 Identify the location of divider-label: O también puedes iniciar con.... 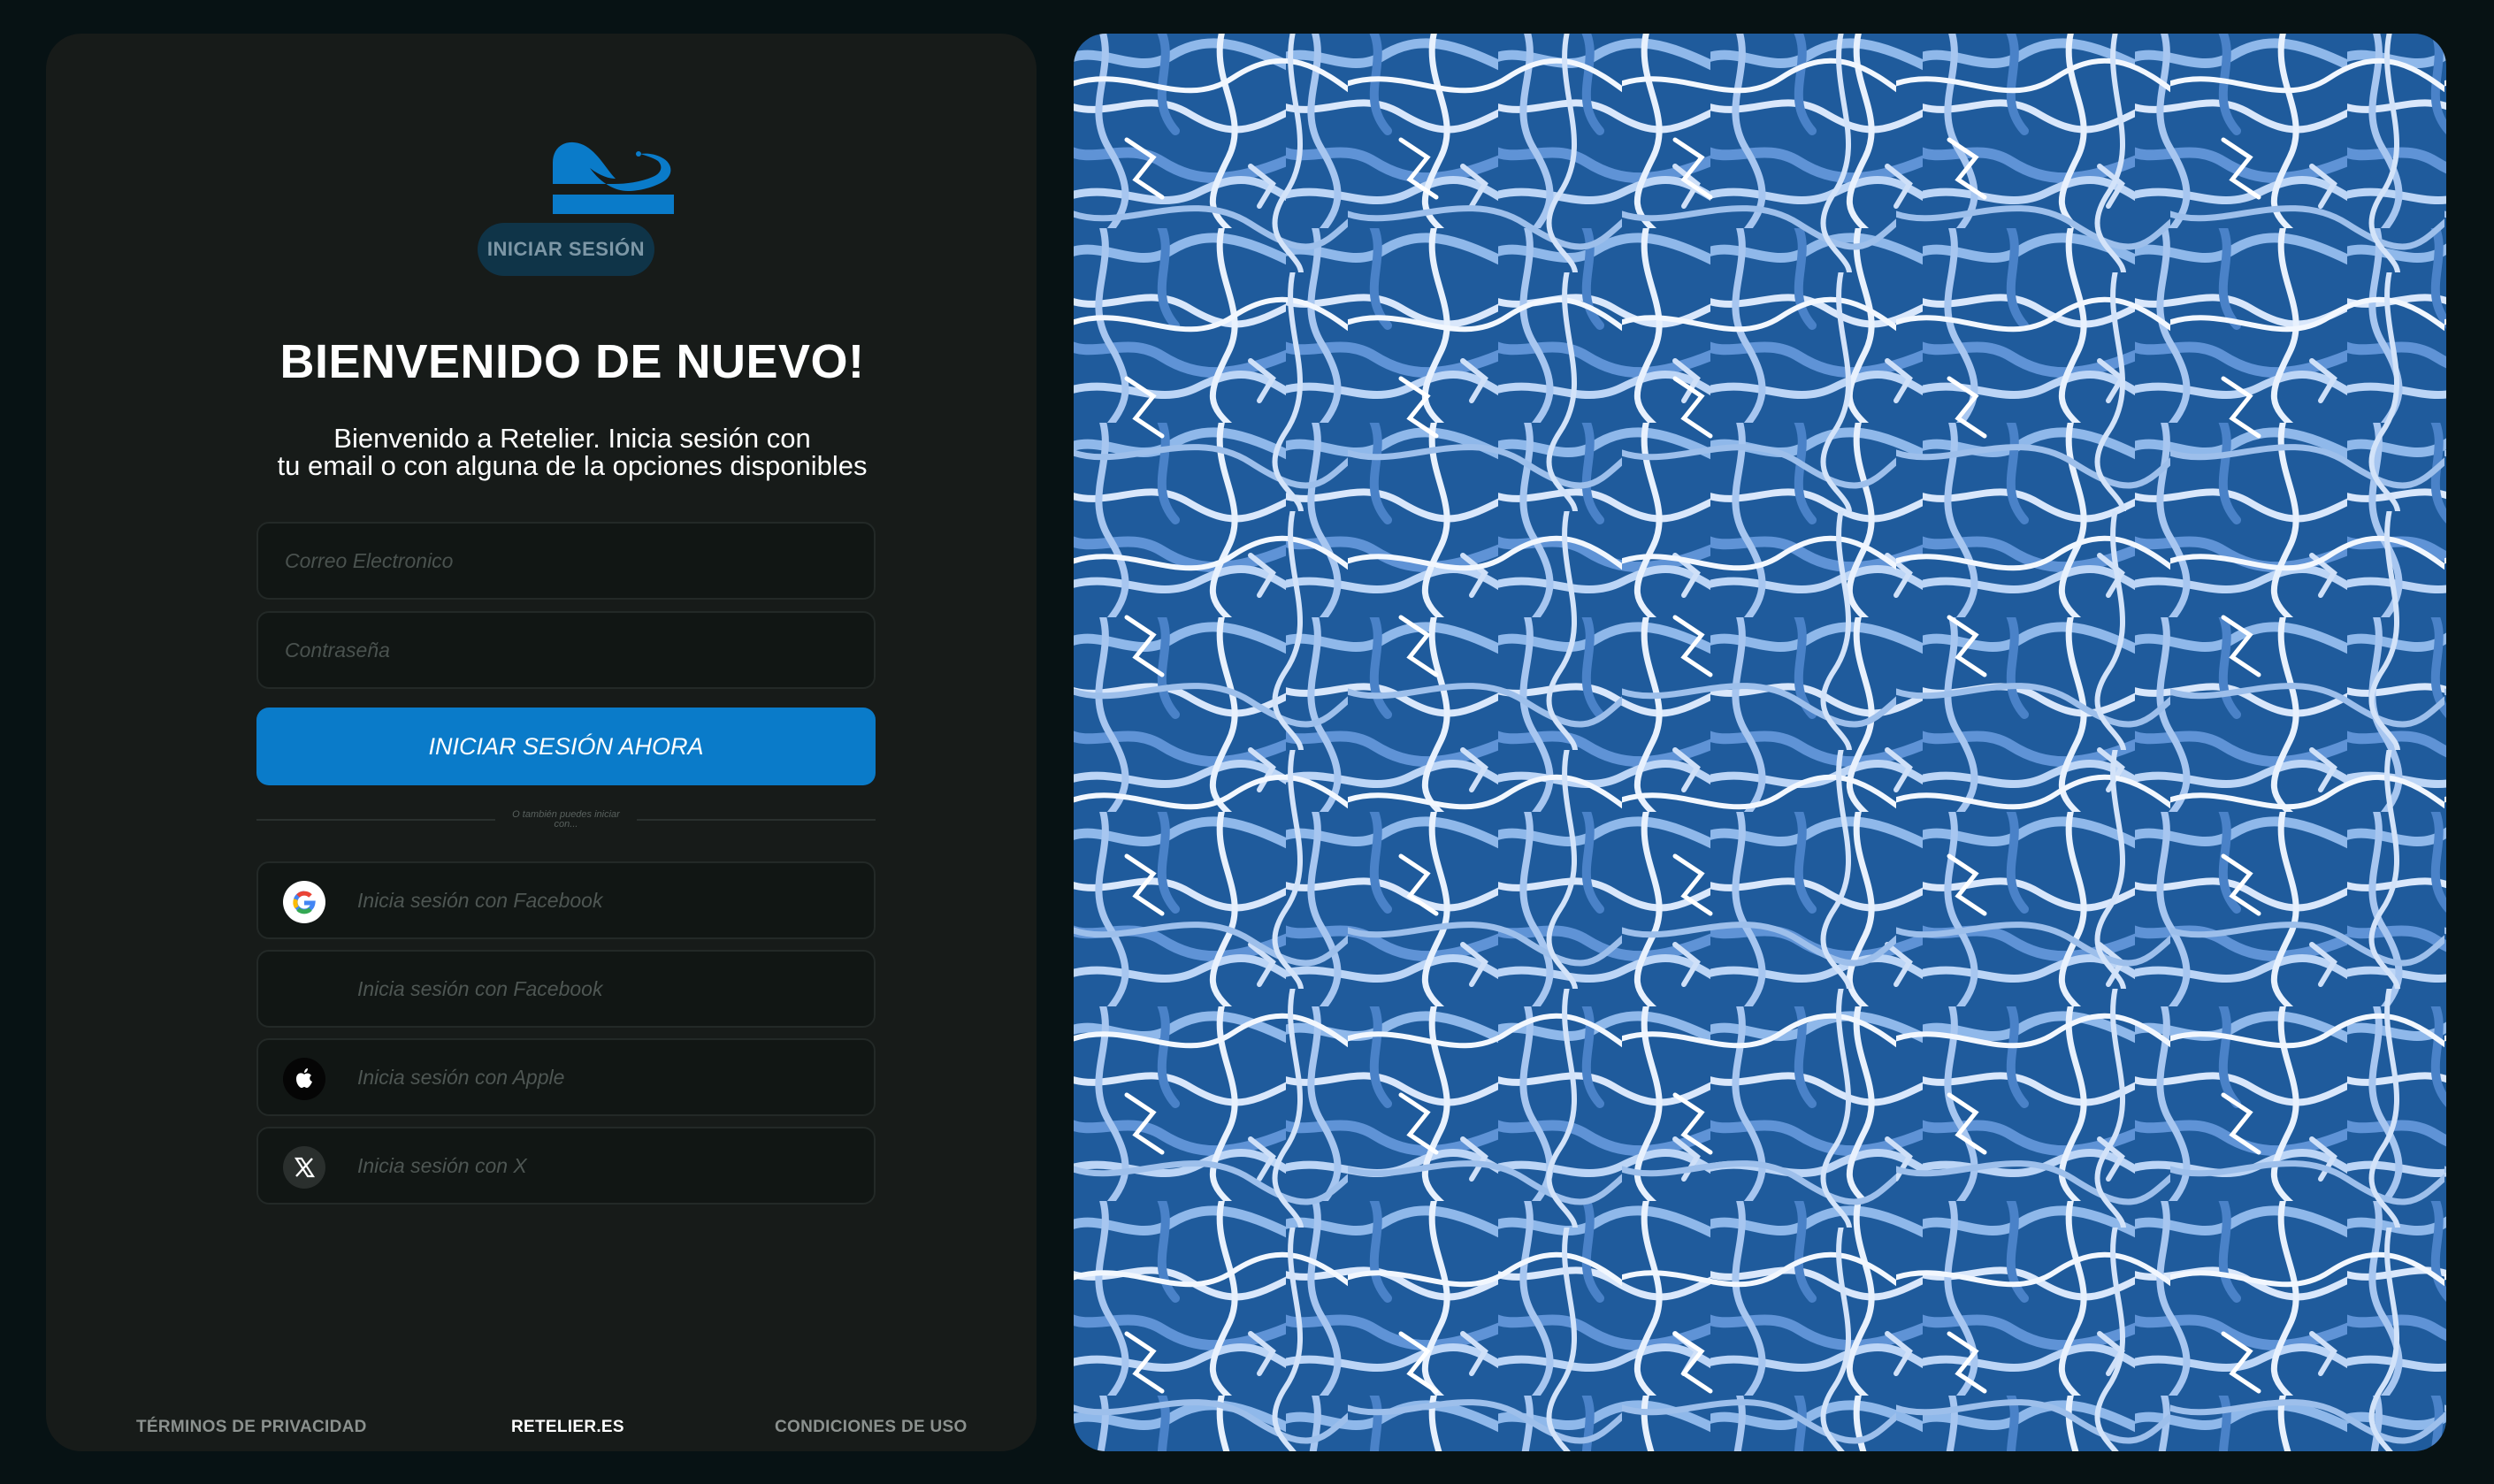
(566, 820).